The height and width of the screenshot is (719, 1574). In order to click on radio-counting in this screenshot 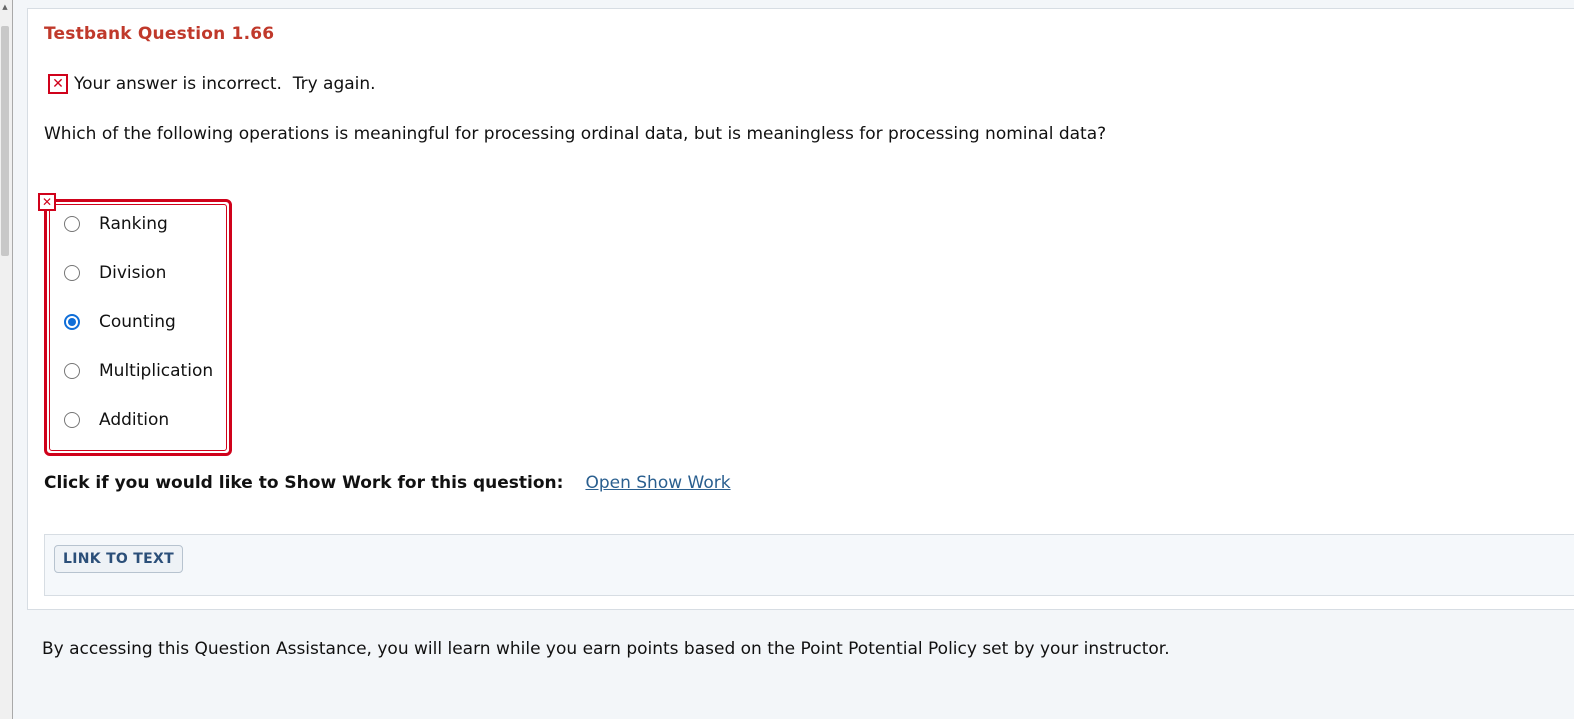, I will do `click(72, 322)`.